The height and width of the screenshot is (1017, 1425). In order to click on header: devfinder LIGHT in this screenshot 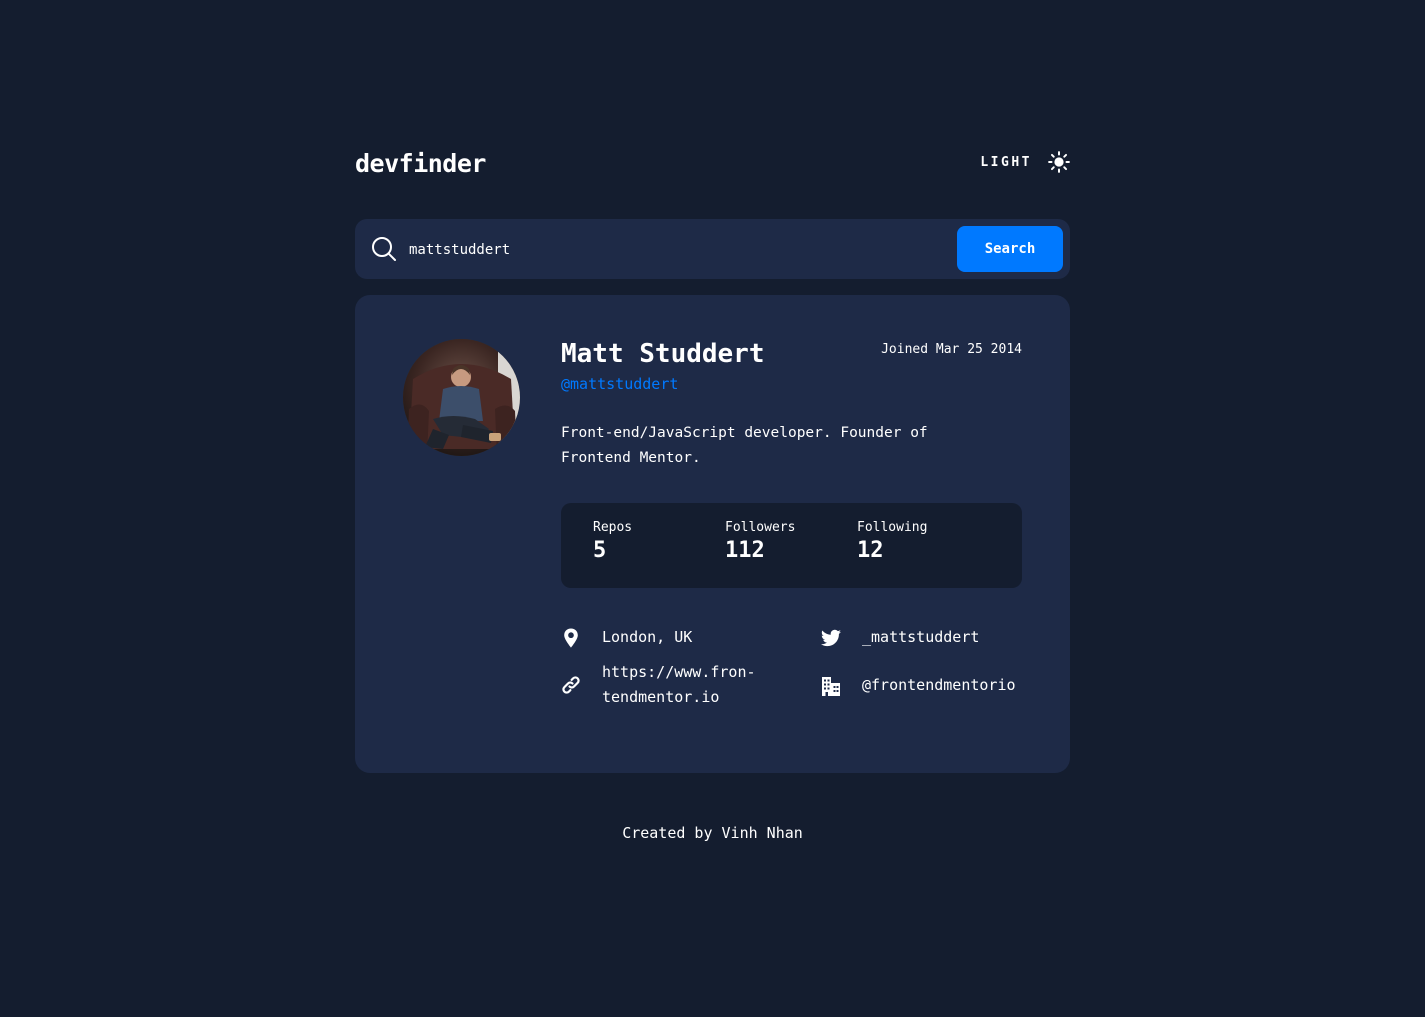, I will do `click(712, 165)`.